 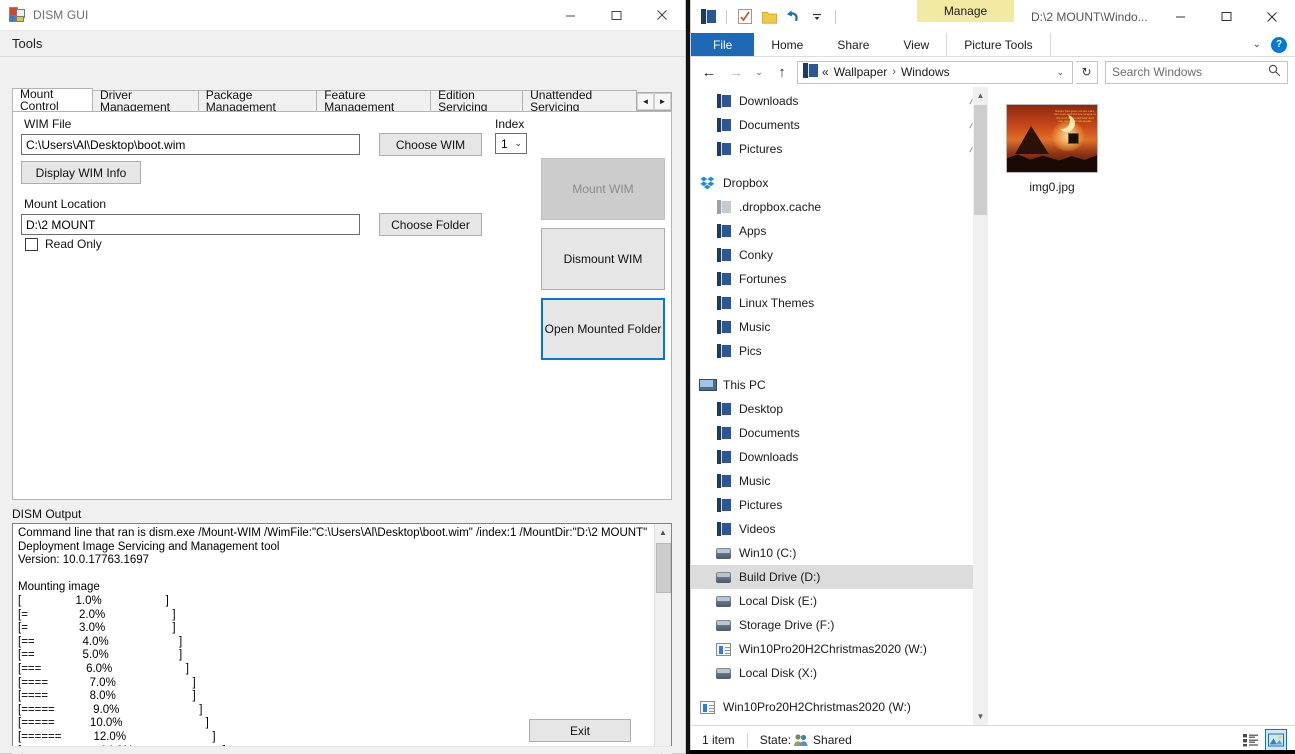 What do you see at coordinates (1087, 72) in the screenshot?
I see `refresh-button: ↻` at bounding box center [1087, 72].